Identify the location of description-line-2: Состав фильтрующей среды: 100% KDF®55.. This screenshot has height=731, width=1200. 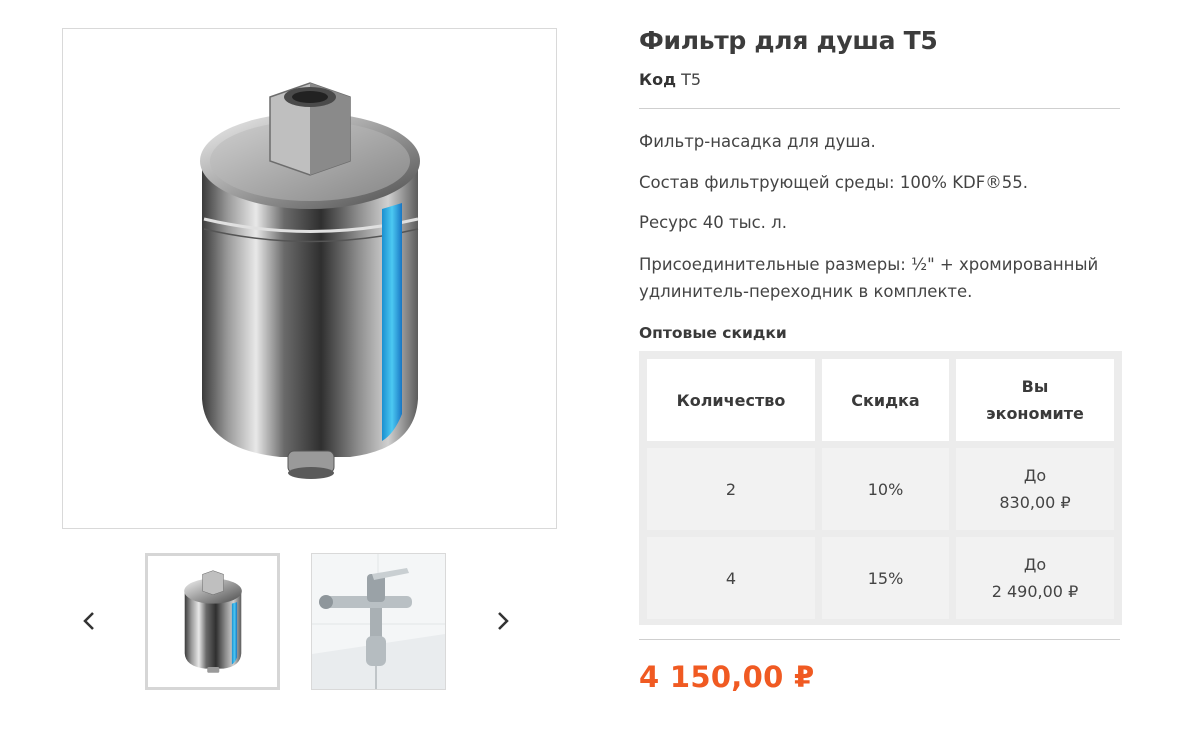
(833, 182).